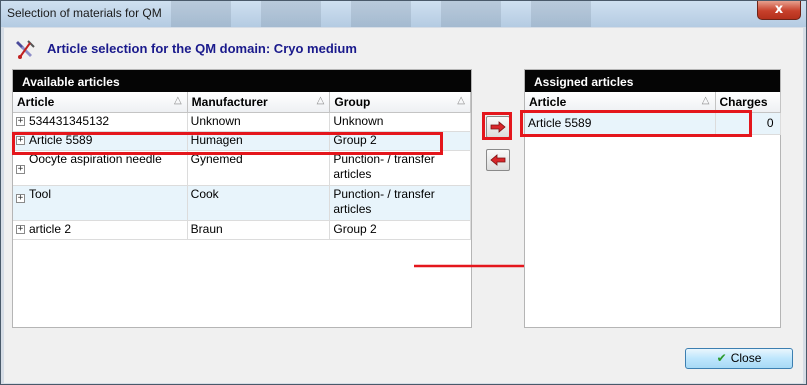 The width and height of the screenshot is (807, 385). What do you see at coordinates (100, 168) in the screenshot?
I see `article-cell: +Oocyte aspiration needle` at bounding box center [100, 168].